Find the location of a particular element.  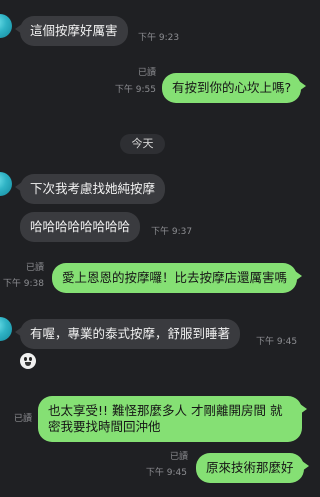

outgoing-message: 有按到你的心坎上嗎? is located at coordinates (234, 88).